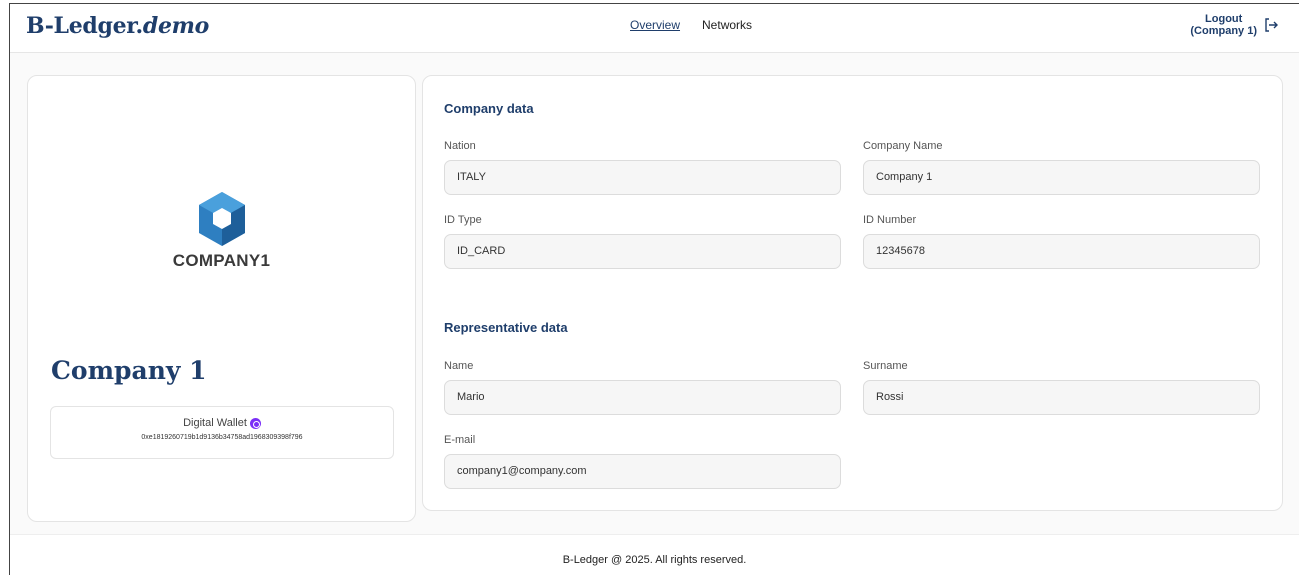 The width and height of the screenshot is (1299, 575). I want to click on nation-field: ITALY, so click(642, 177).